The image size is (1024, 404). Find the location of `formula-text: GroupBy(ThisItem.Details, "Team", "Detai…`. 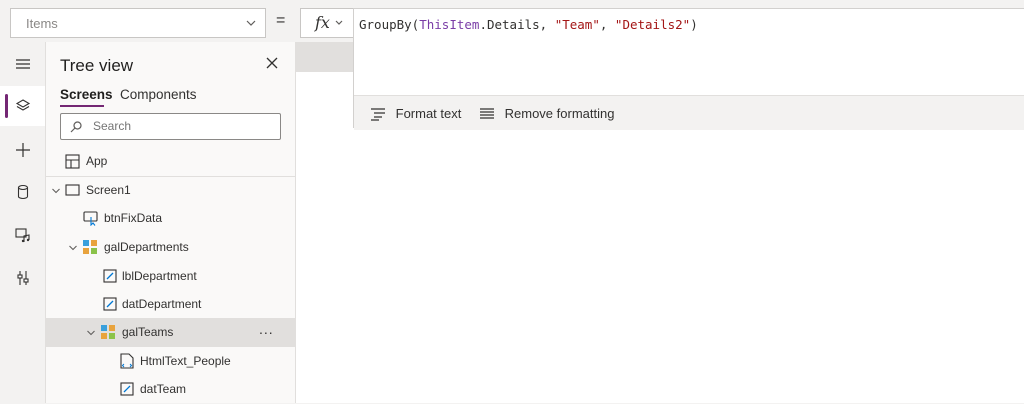

formula-text: GroupBy(ThisItem.Details, "Team", "Detai… is located at coordinates (528, 24).